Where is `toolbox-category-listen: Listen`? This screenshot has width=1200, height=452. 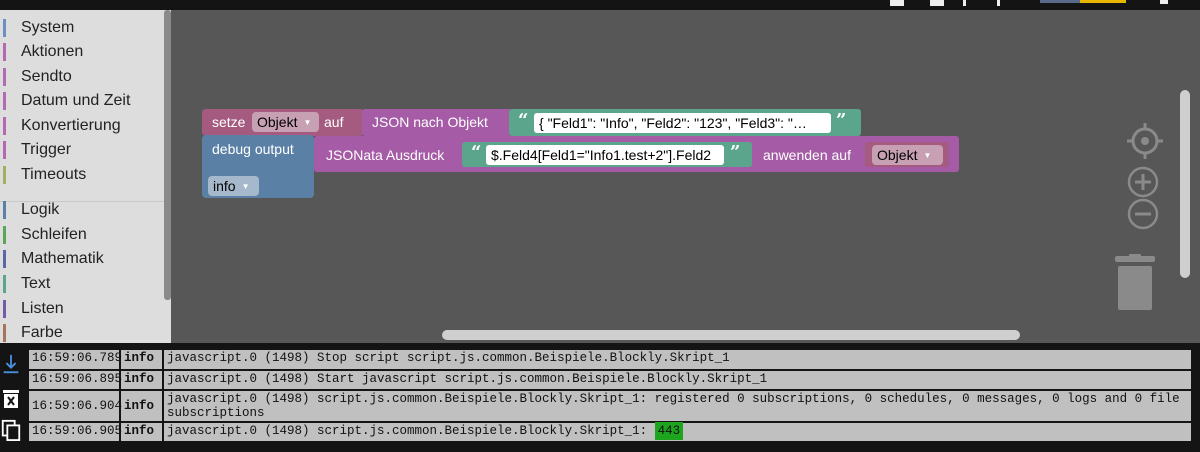
toolbox-category-listen: Listen is located at coordinates (82, 309).